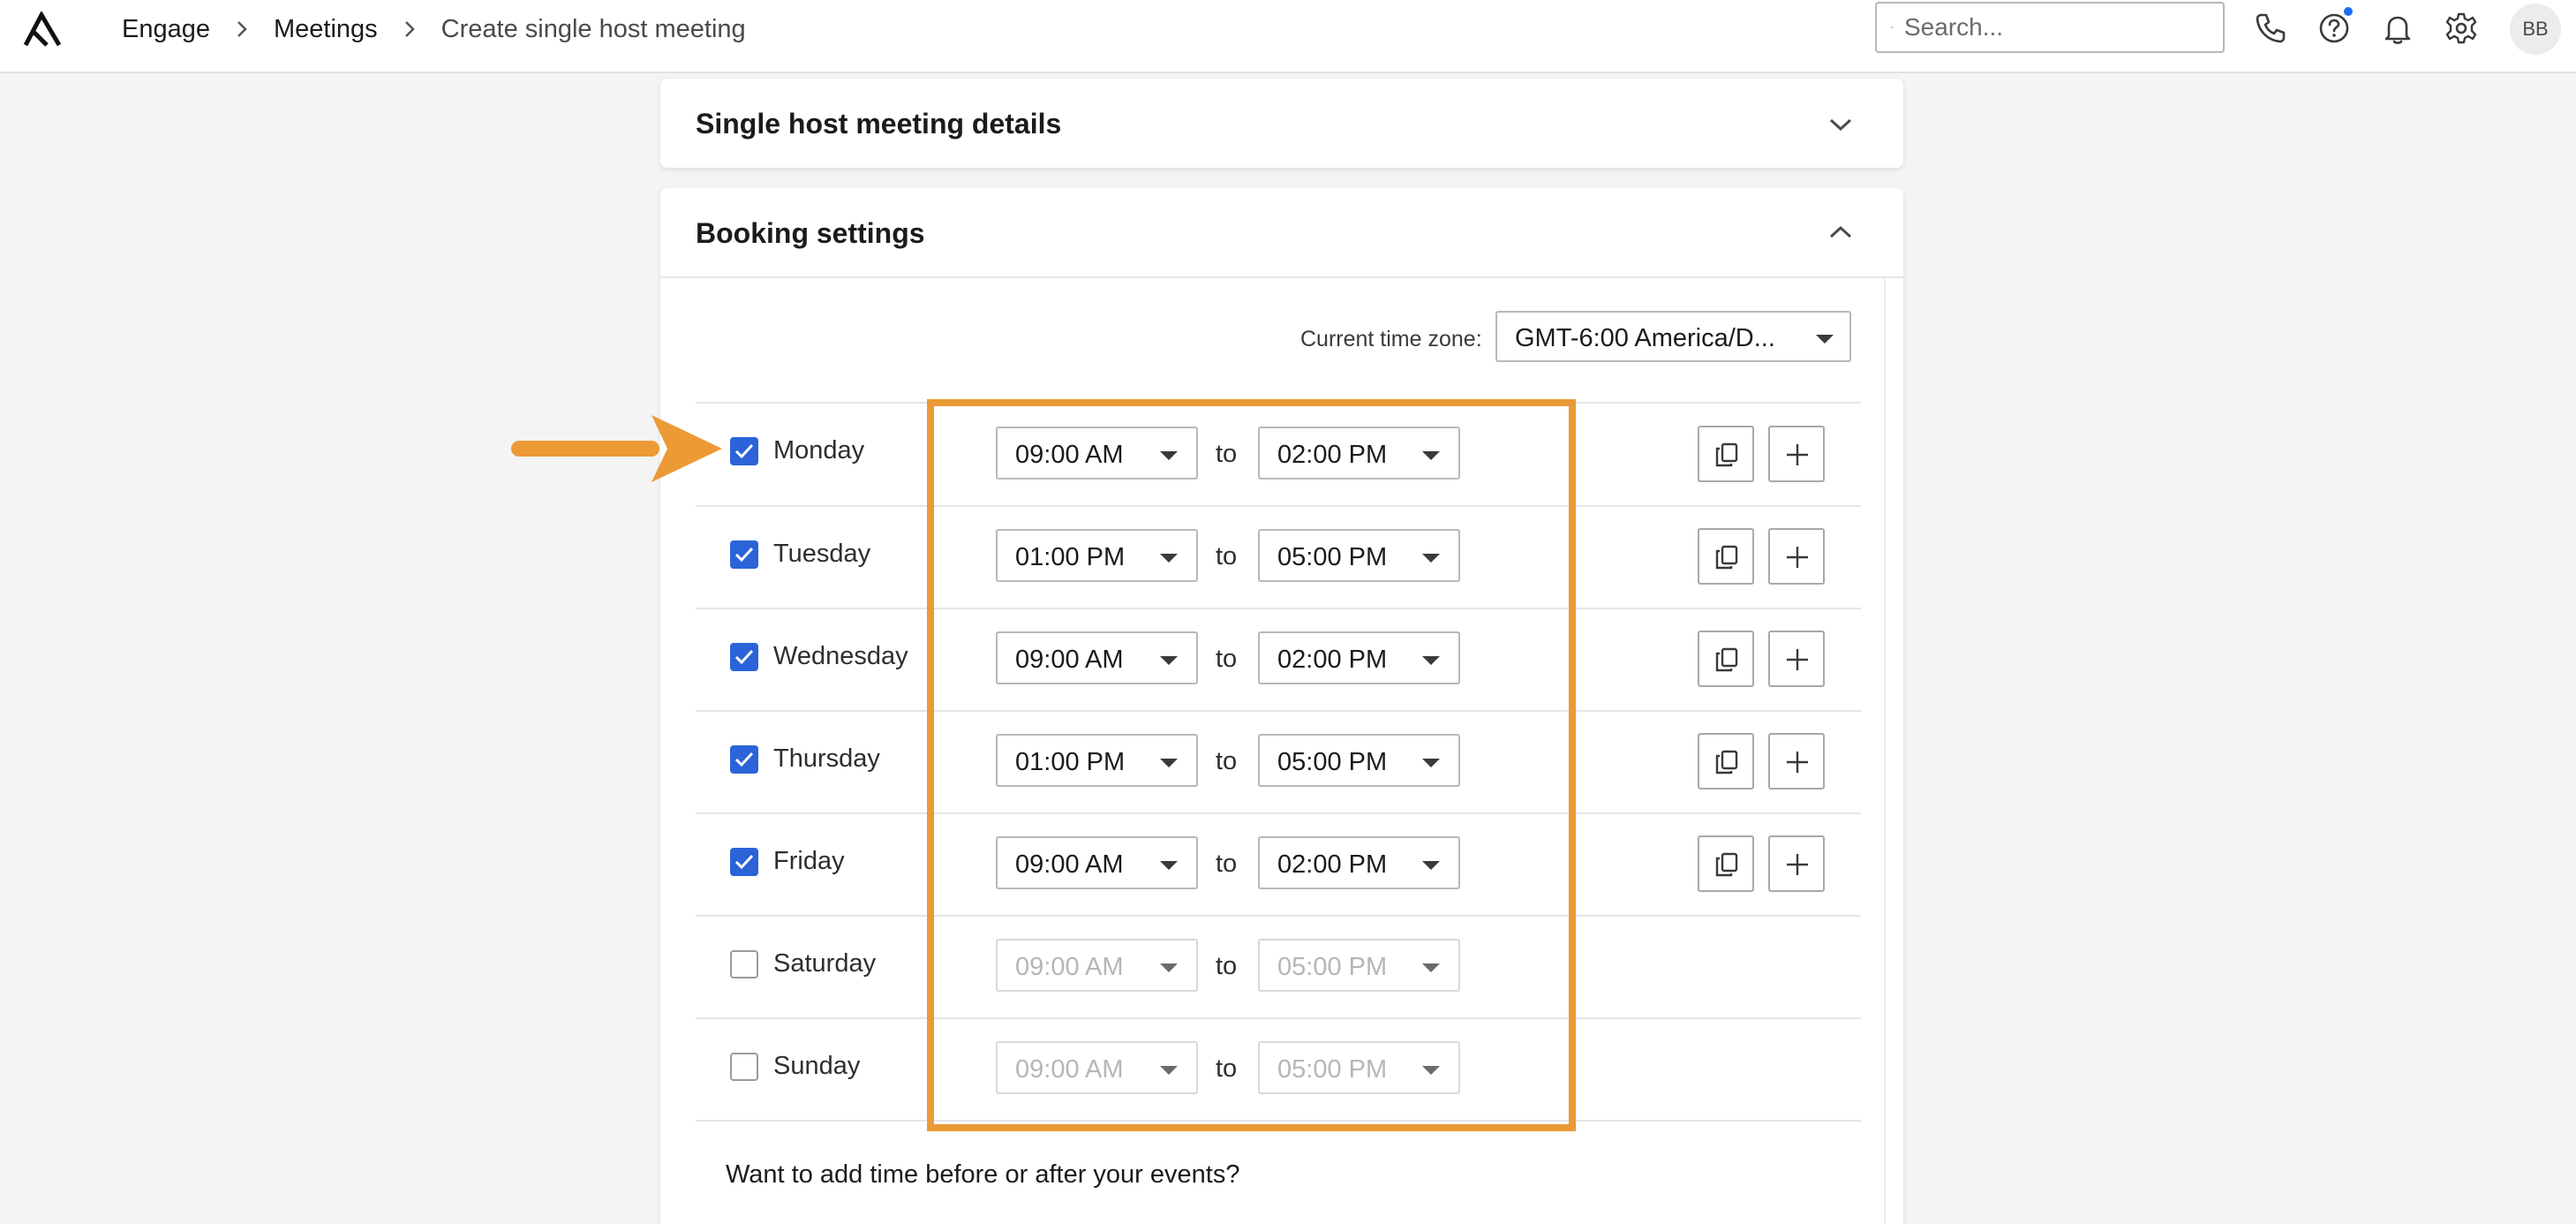 Image resolution: width=2576 pixels, height=1224 pixels. What do you see at coordinates (326, 29) in the screenshot?
I see `breadcrumb-meetings: Meetings` at bounding box center [326, 29].